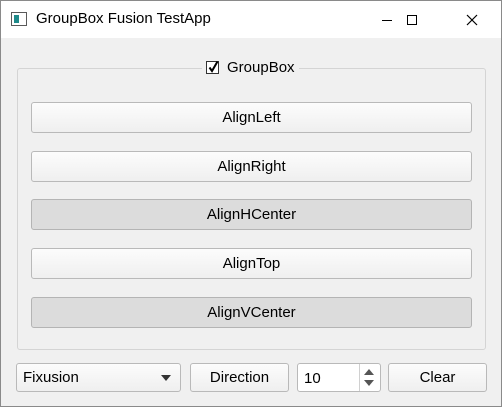 This screenshot has width=502, height=407. I want to click on style-combobox: Fixusion, so click(98, 377).